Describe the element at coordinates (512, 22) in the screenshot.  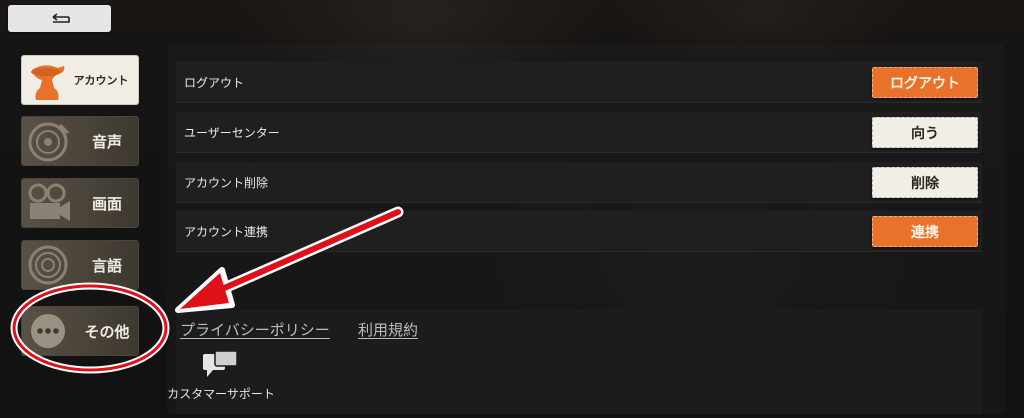
I see `top-bar` at that location.